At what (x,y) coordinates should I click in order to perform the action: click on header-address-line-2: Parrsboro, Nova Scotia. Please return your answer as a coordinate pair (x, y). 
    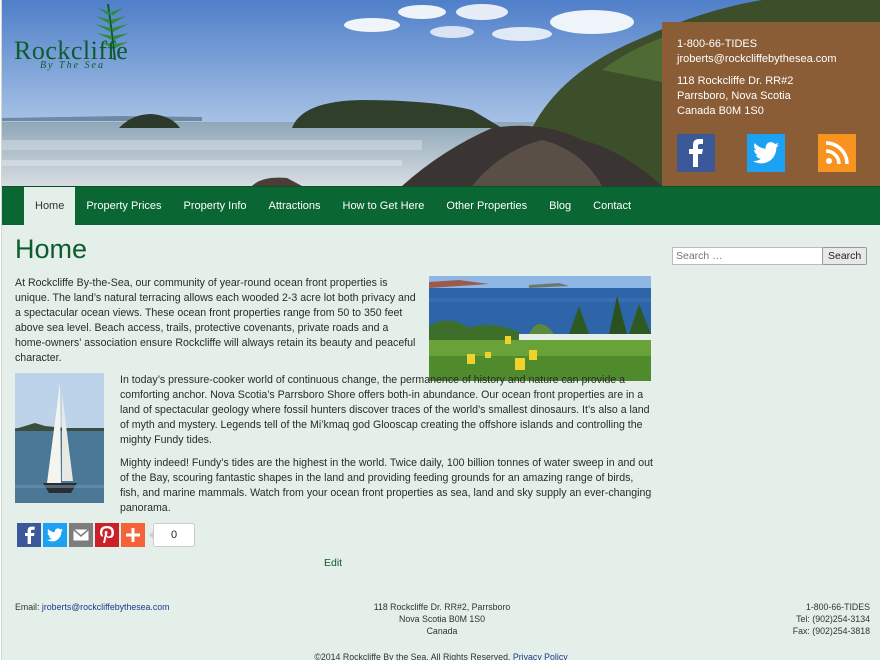
    Looking at the image, I should click on (734, 96).